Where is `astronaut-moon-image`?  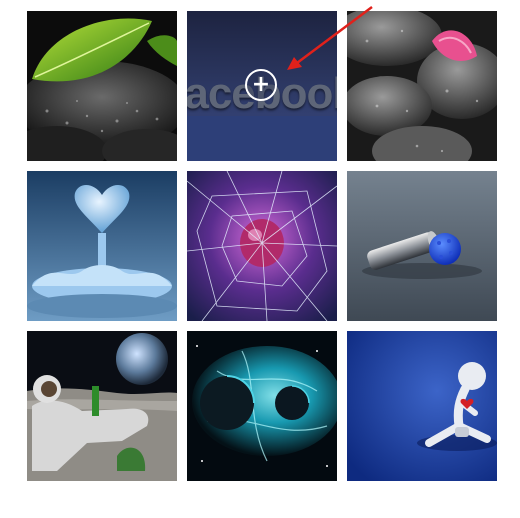
astronaut-moon-image is located at coordinates (102, 406).